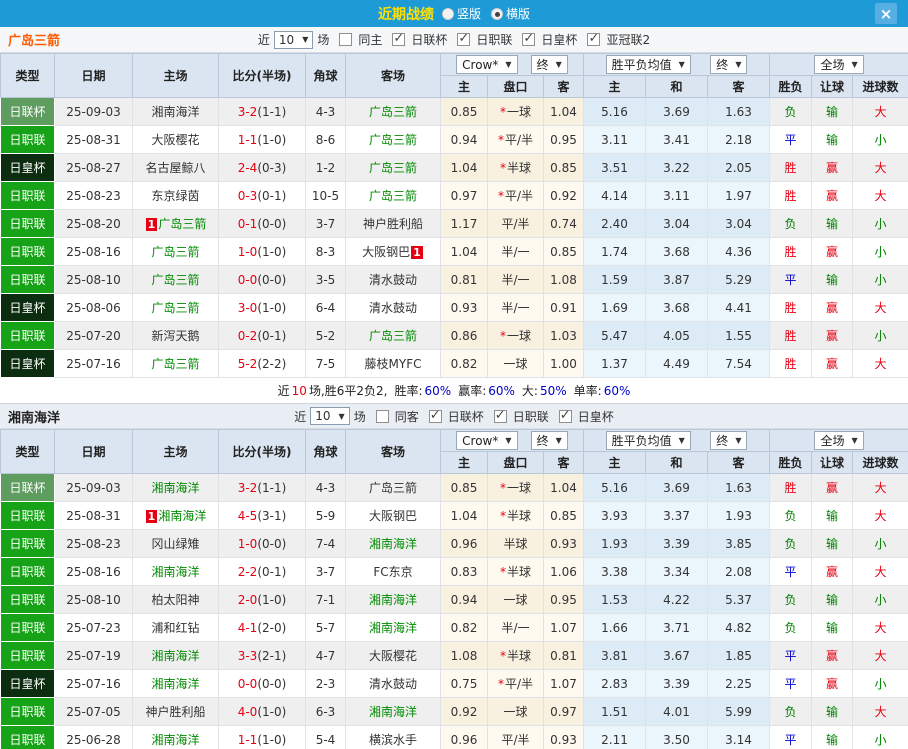 The image size is (908, 749). What do you see at coordinates (515, 487) in the screenshot?
I see `handicap-line: *一球` at bounding box center [515, 487].